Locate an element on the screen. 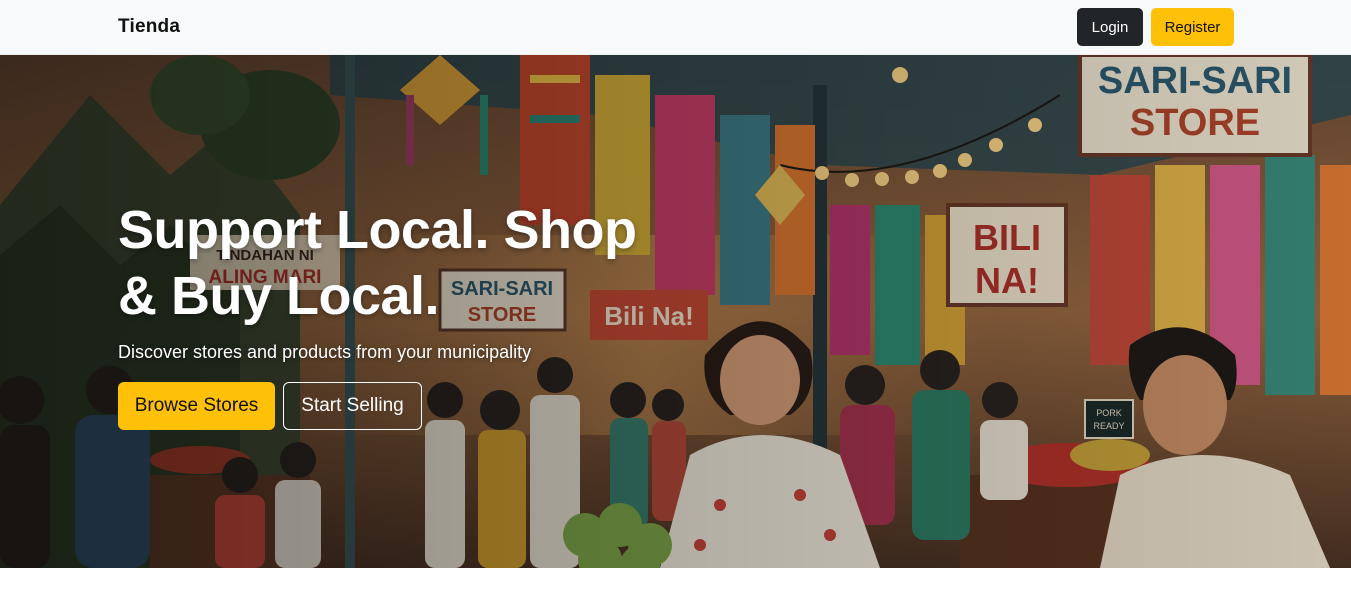 The width and height of the screenshot is (1351, 615). hero-title: Support Local. Shop & Buy Local. is located at coordinates (398, 263).